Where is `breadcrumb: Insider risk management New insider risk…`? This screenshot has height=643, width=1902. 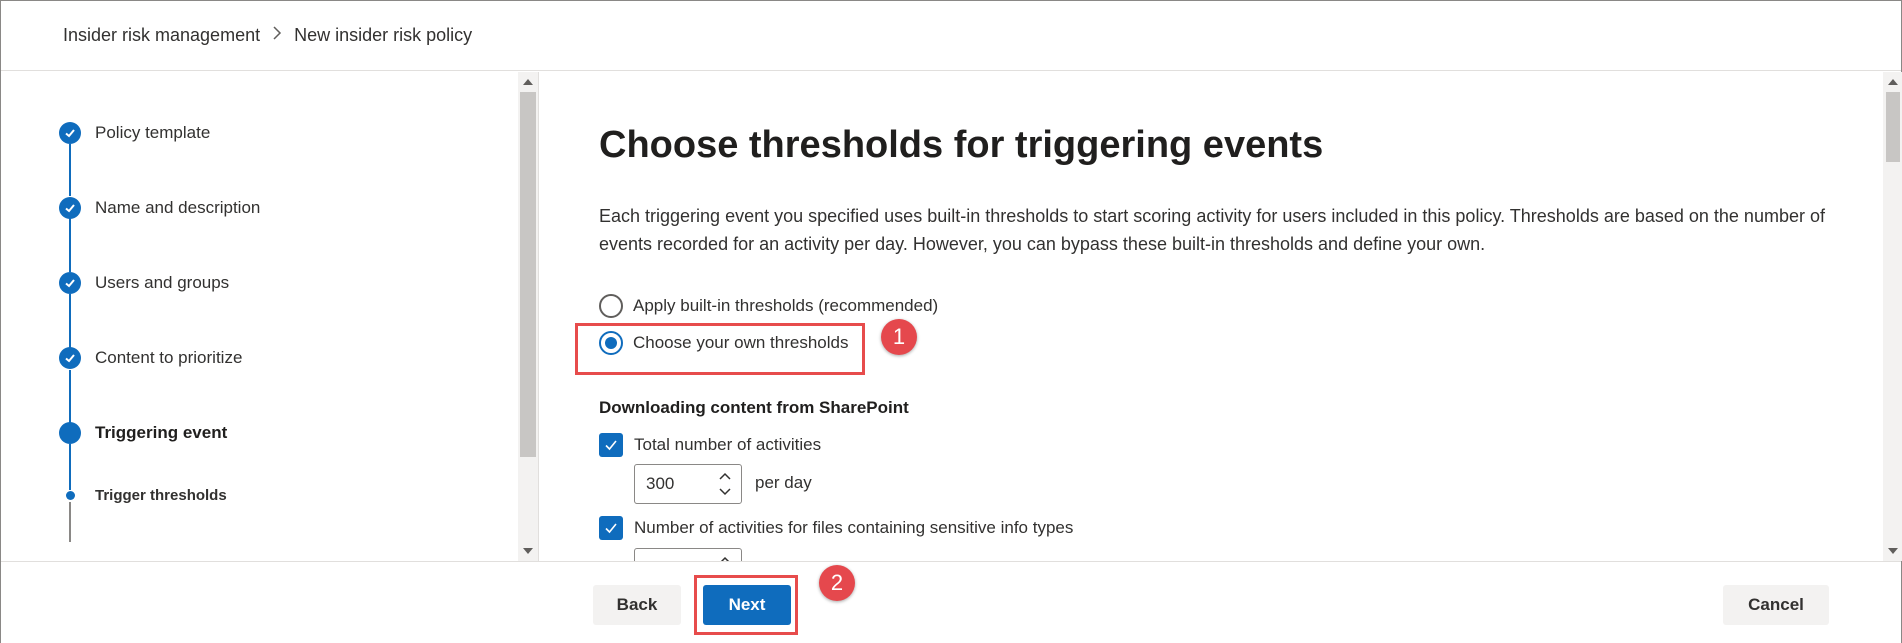
breadcrumb: Insider risk management New insider risk… is located at coordinates (951, 36).